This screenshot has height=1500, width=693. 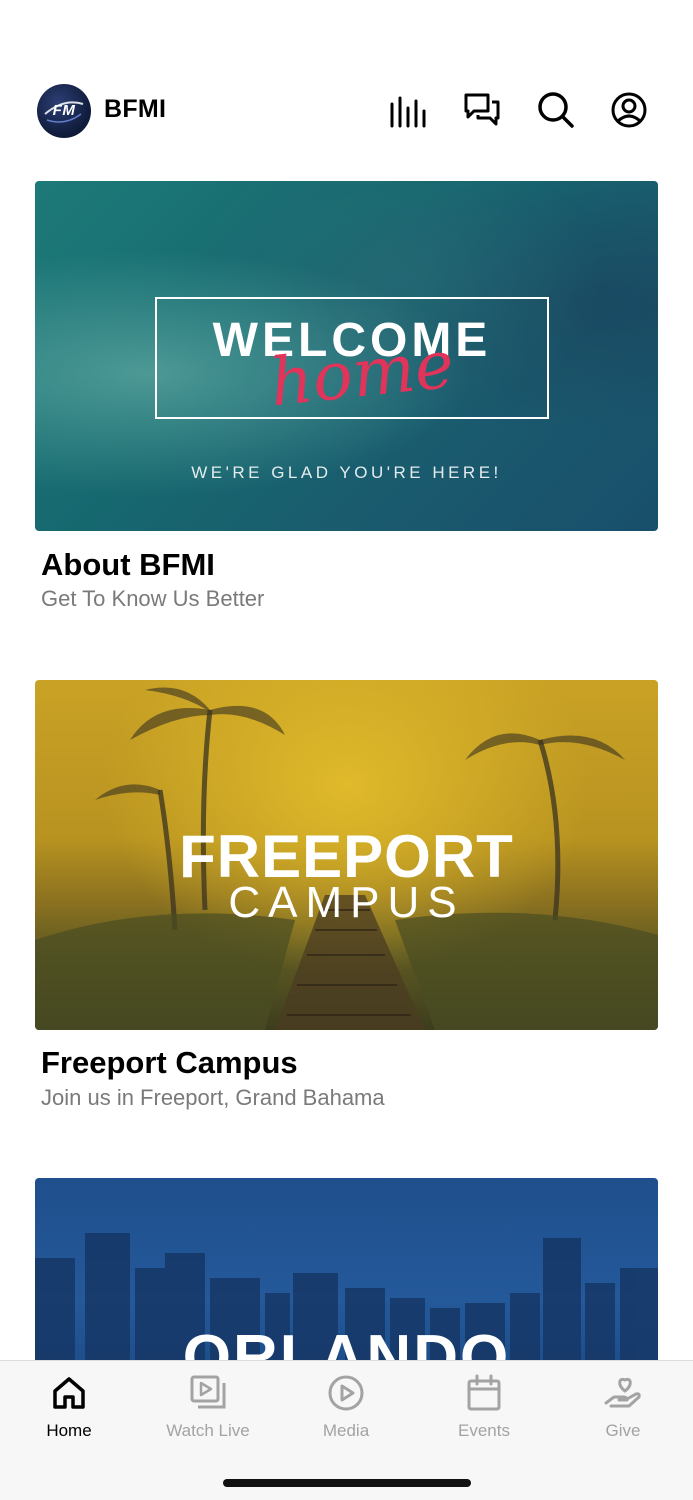 I want to click on profile-icon, so click(x=629, y=110).